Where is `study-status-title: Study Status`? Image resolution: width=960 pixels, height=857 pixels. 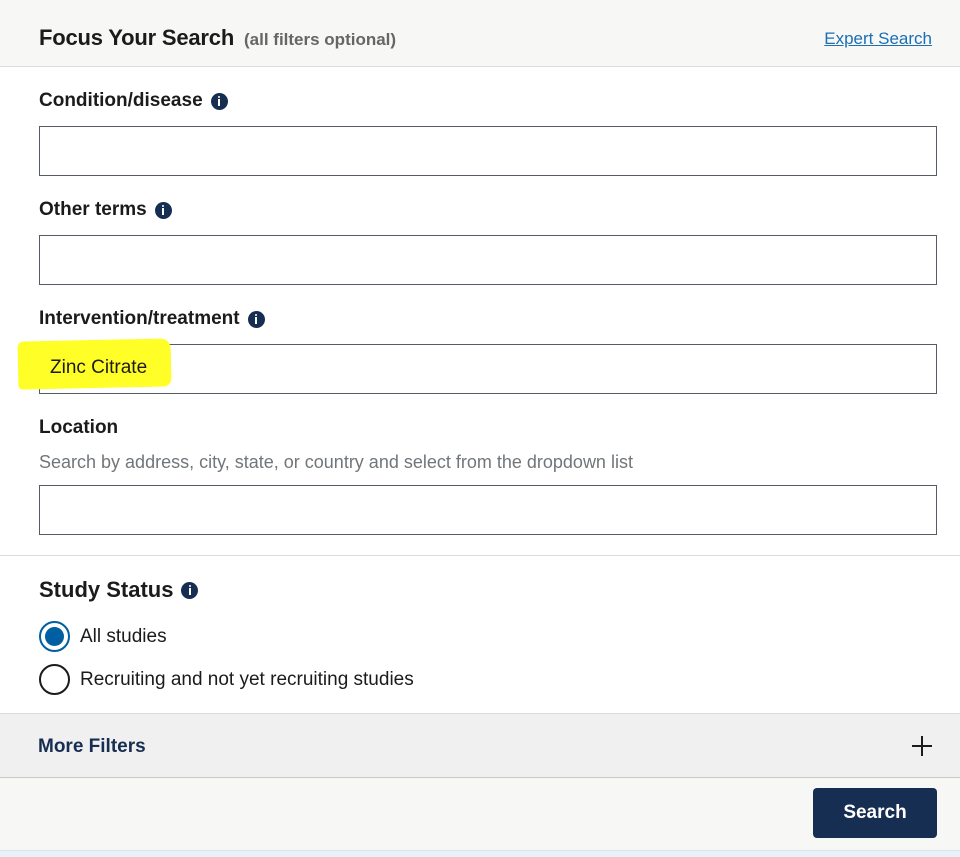 study-status-title: Study Status is located at coordinates (119, 590).